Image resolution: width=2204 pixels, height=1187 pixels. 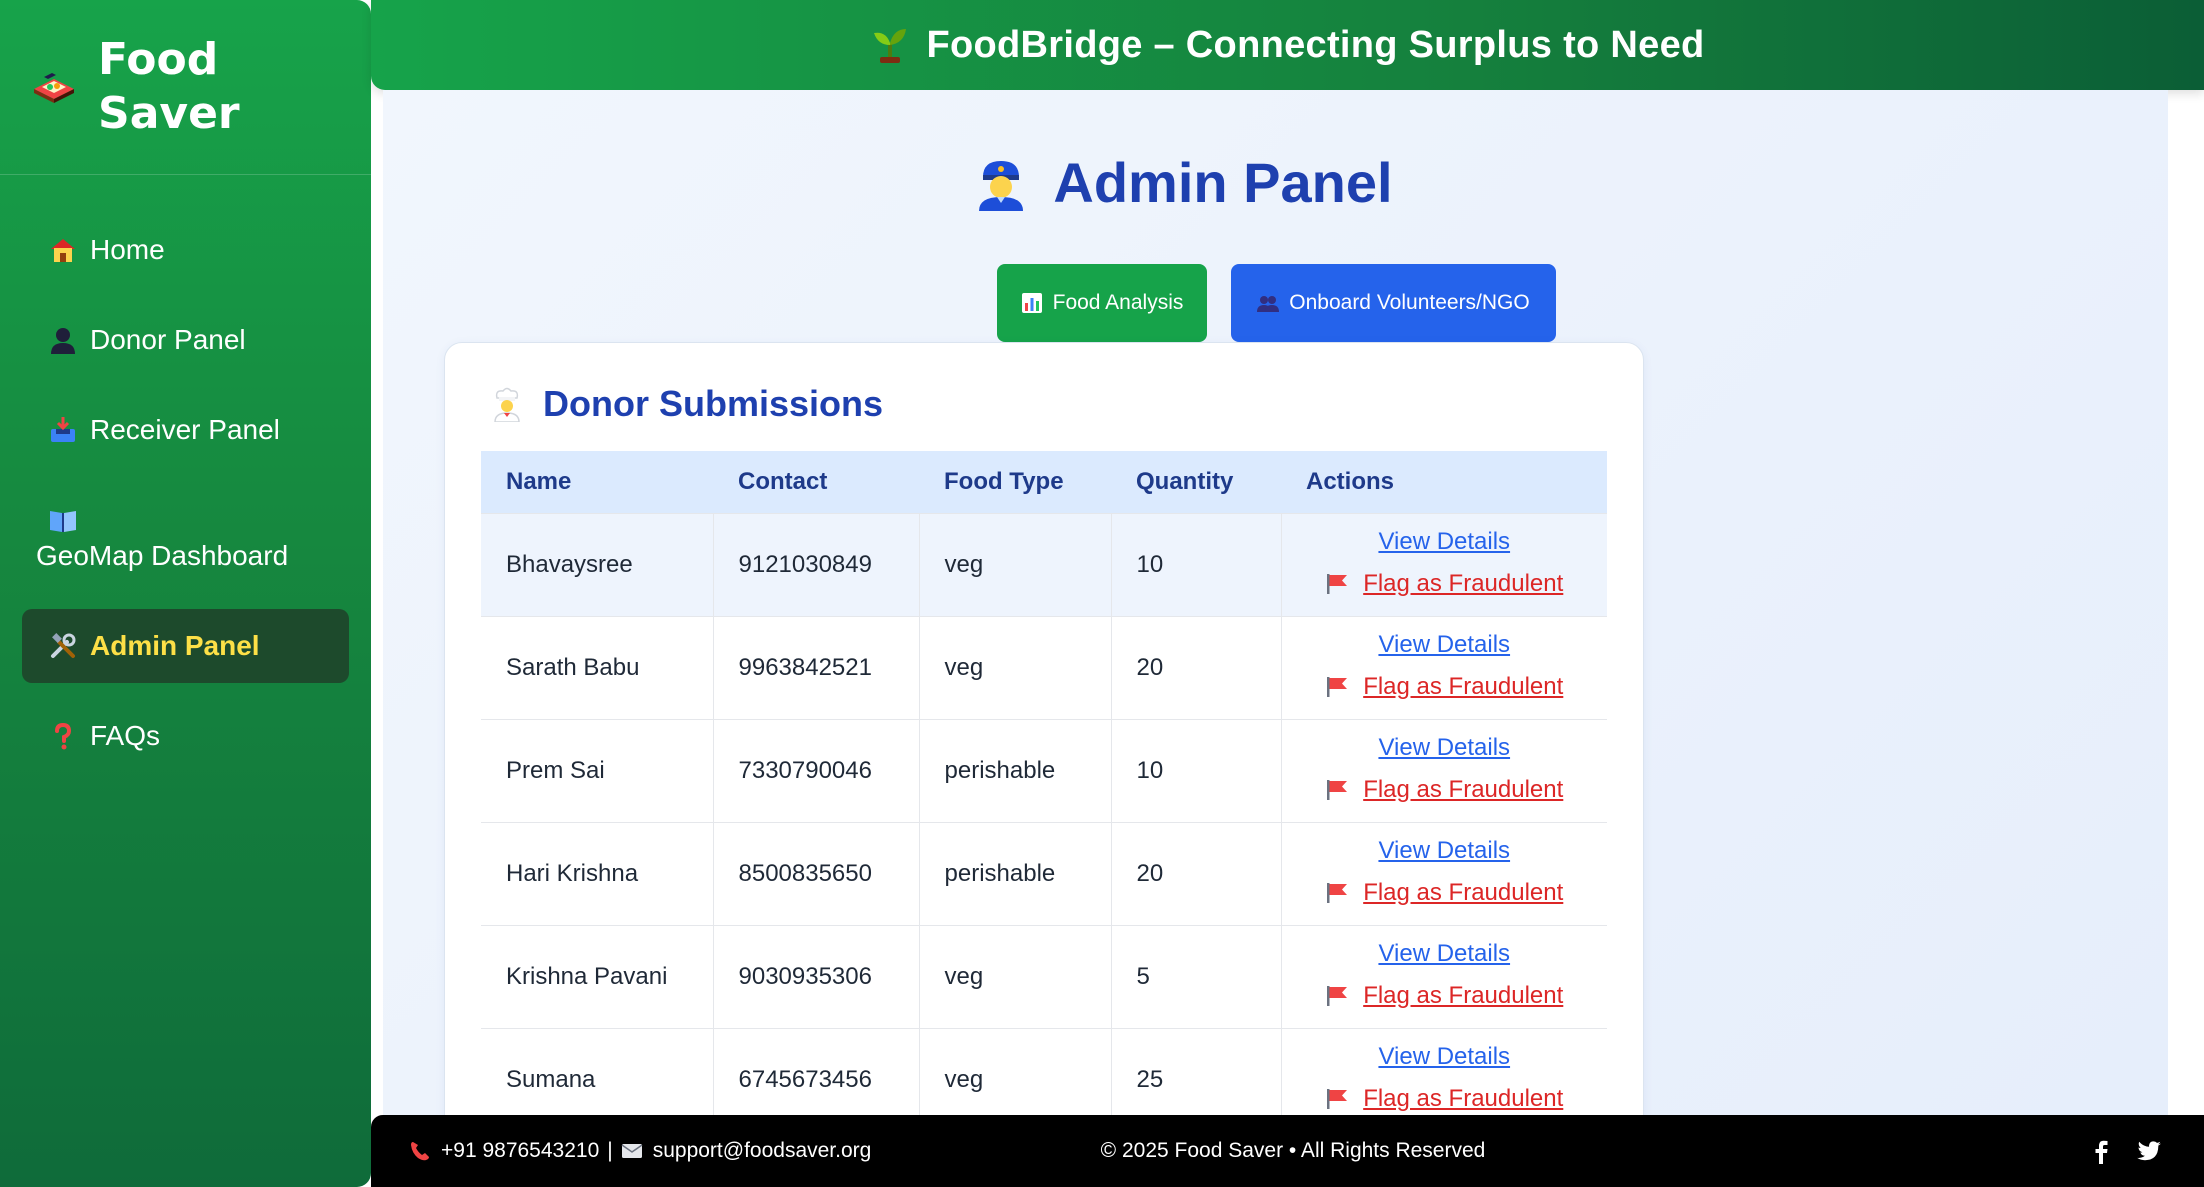 What do you see at coordinates (1001, 185) in the screenshot?
I see `police-officer-icon` at bounding box center [1001, 185].